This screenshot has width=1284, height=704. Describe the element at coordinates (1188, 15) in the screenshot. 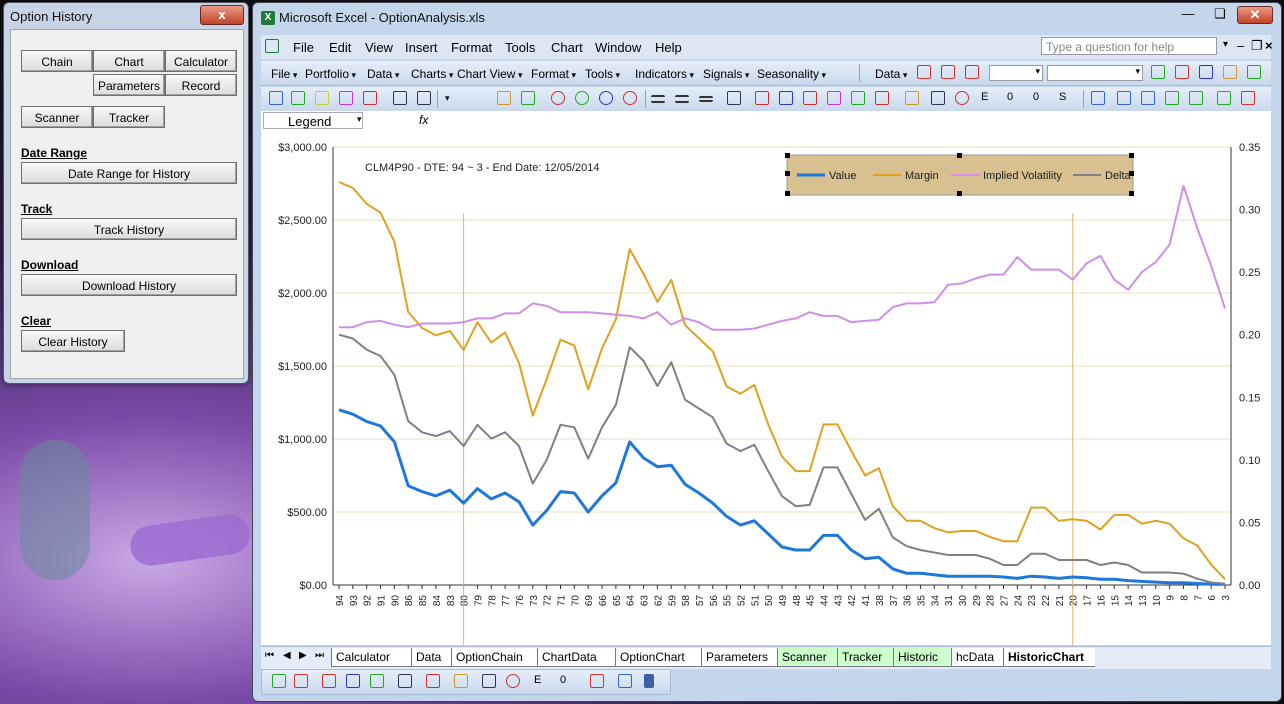

I see `minimize-icon: —` at that location.